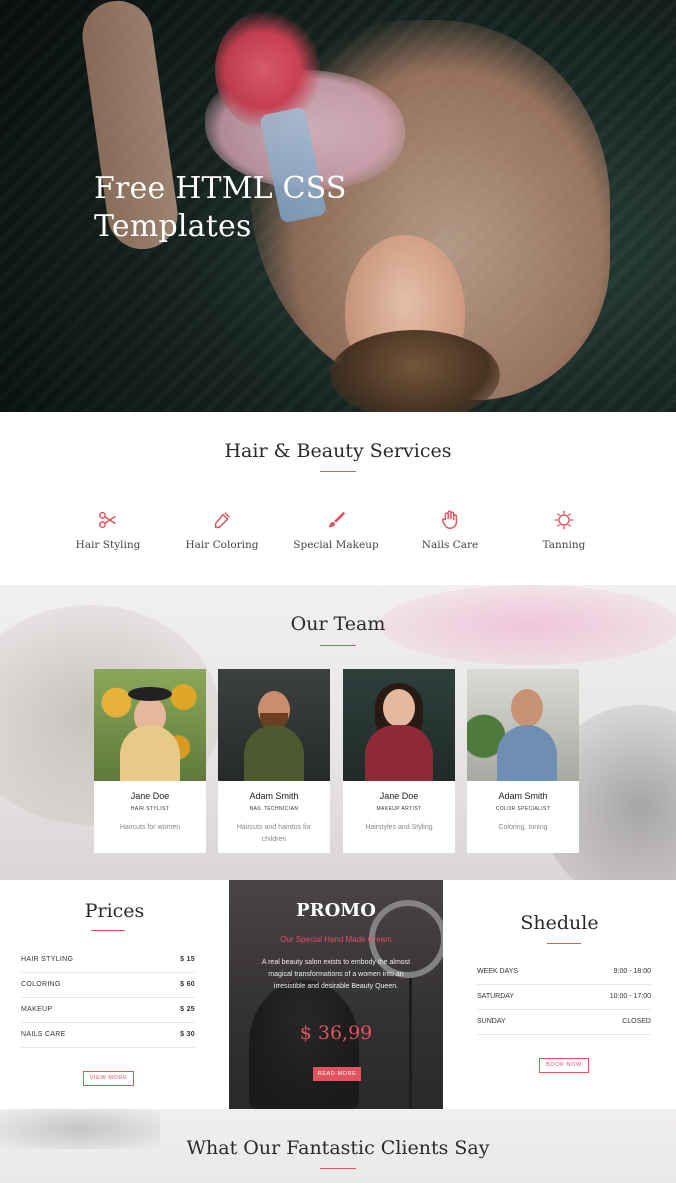  Describe the element at coordinates (491, 1021) in the screenshot. I see `schedule-label: SUNDAY` at that location.